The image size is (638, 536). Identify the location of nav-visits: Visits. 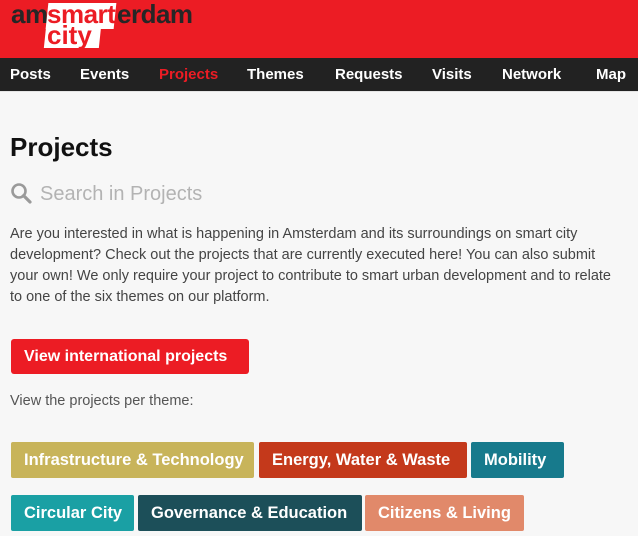
(452, 75).